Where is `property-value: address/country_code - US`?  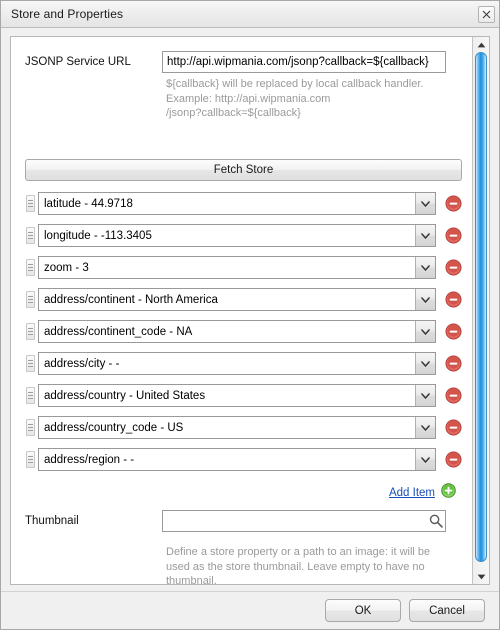
property-value: address/country_code - US is located at coordinates (114, 427).